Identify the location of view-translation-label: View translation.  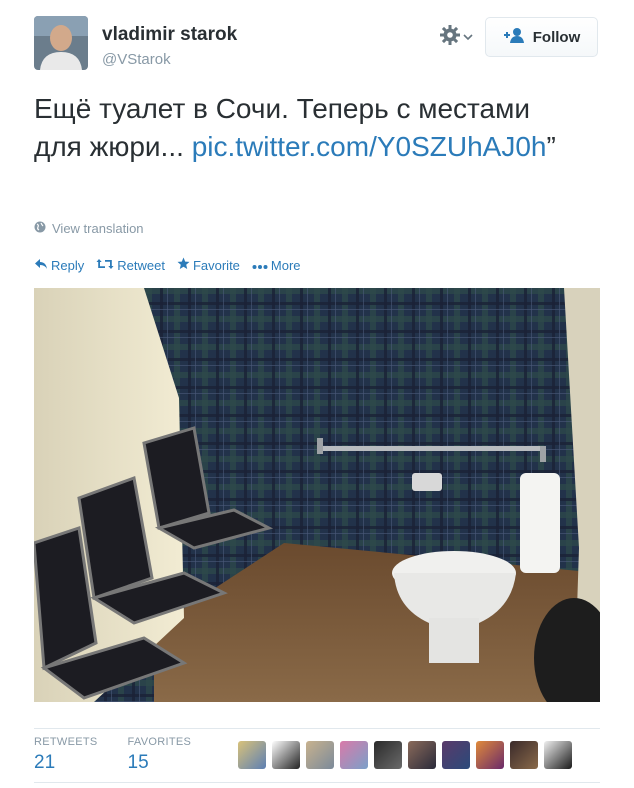
(98, 228).